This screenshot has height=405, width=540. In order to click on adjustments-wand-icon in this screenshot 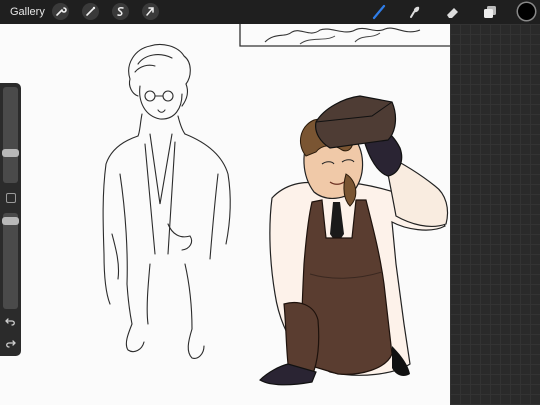, I will do `click(90, 11)`.